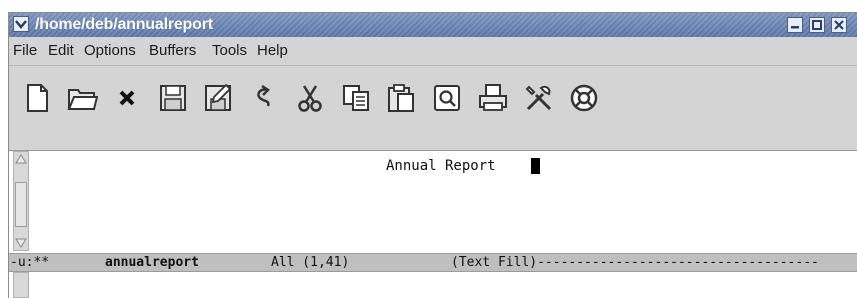 The image size is (857, 298). I want to click on new-file-icon, so click(37, 98).